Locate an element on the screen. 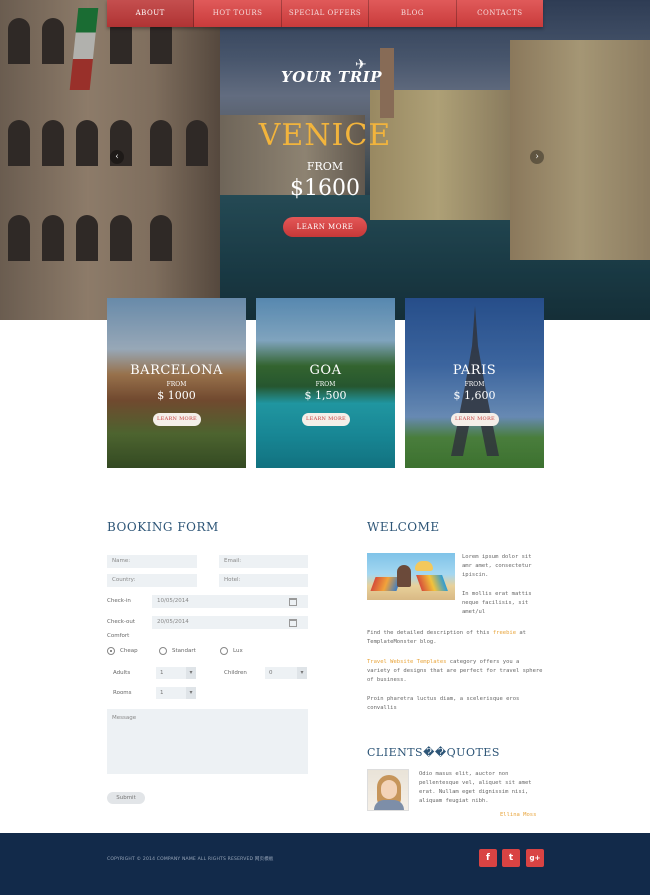 This screenshot has width=650, height=895. airplane-icon: ✈ is located at coordinates (361, 65).